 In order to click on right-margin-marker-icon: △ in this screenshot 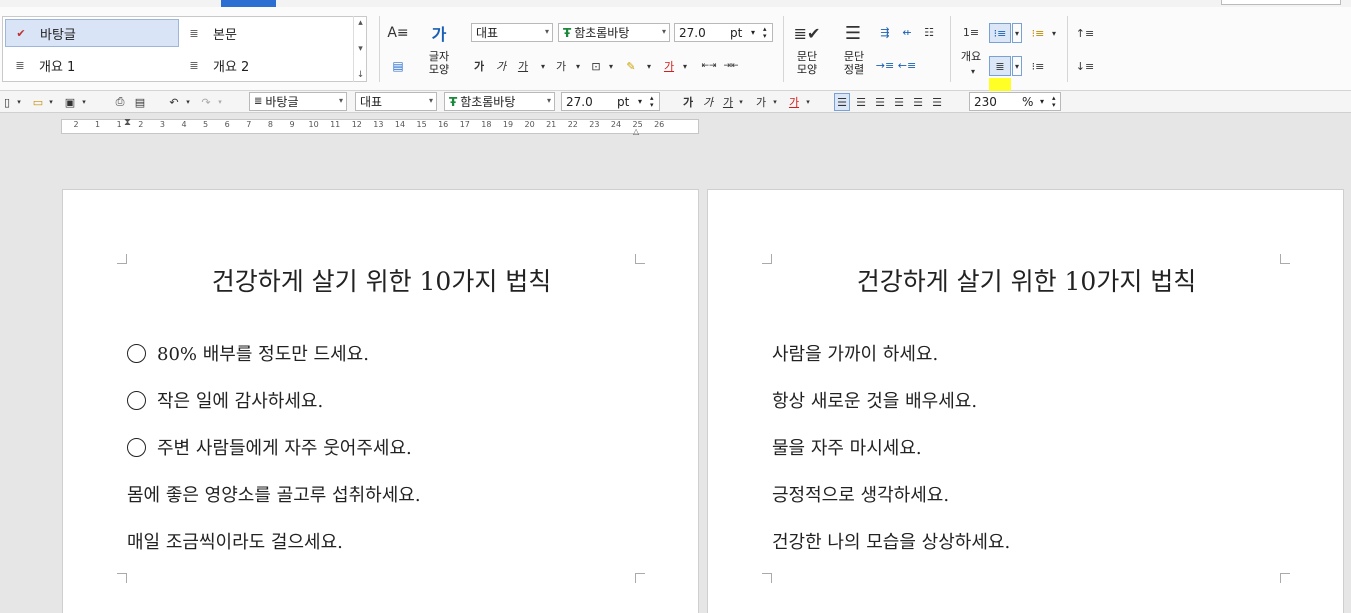, I will do `click(636, 131)`.